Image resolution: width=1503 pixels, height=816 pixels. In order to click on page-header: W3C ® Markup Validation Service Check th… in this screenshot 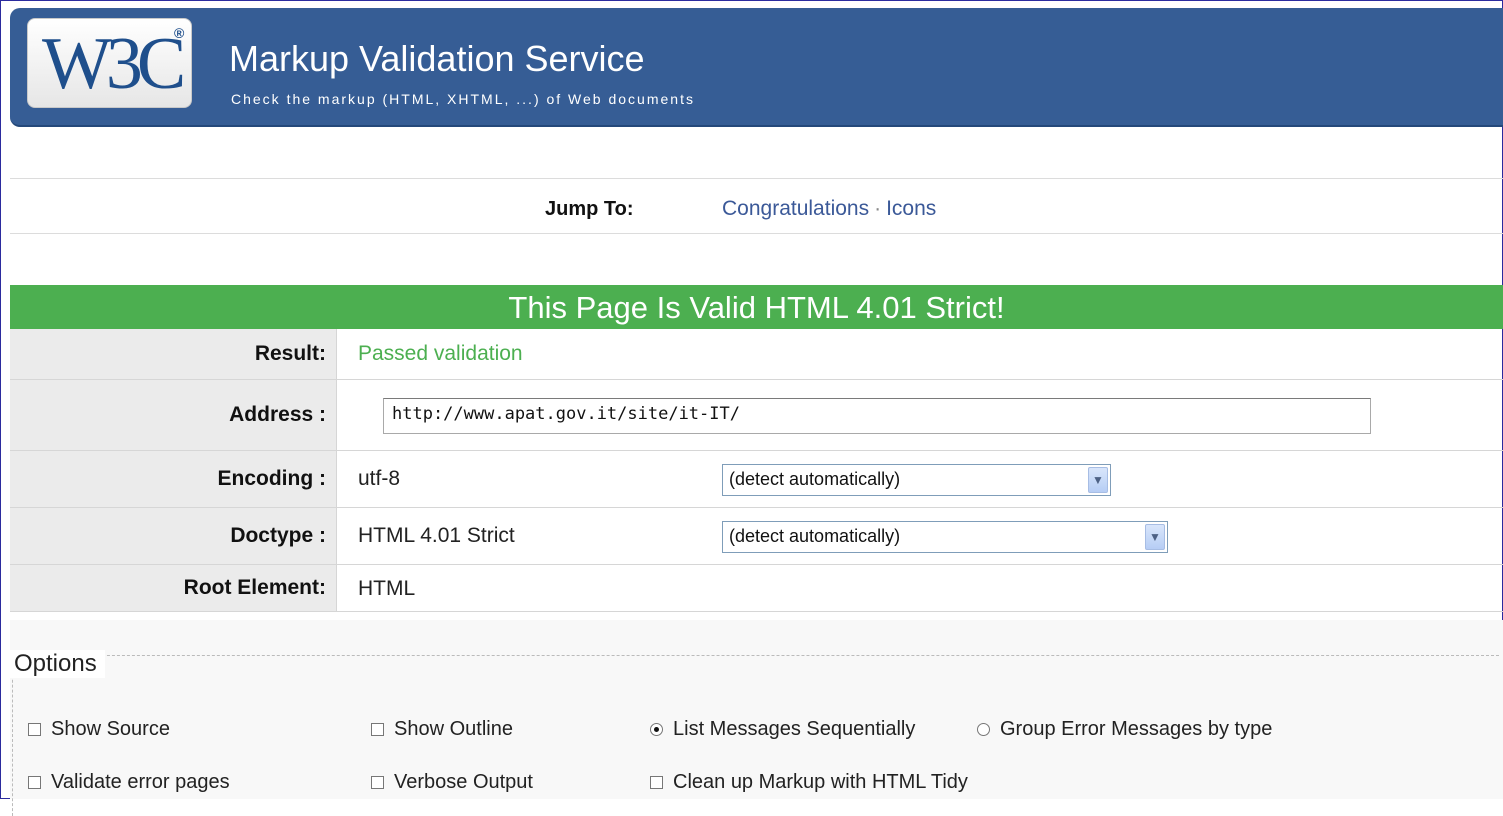, I will do `click(756, 67)`.